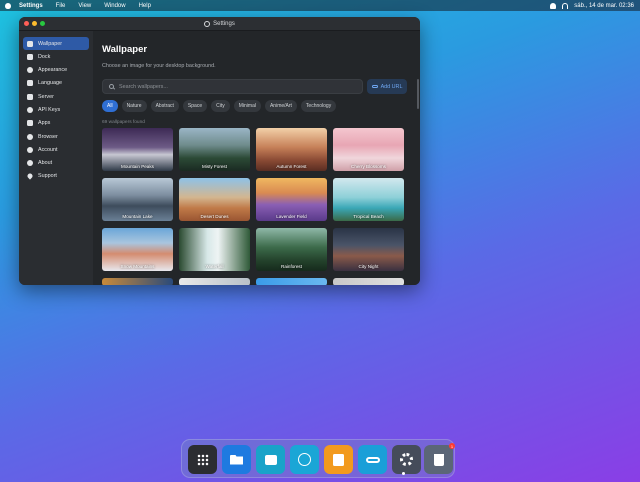 This screenshot has width=640, height=482. What do you see at coordinates (368, 266) in the screenshot?
I see `wallpaper-label: City Night` at bounding box center [368, 266].